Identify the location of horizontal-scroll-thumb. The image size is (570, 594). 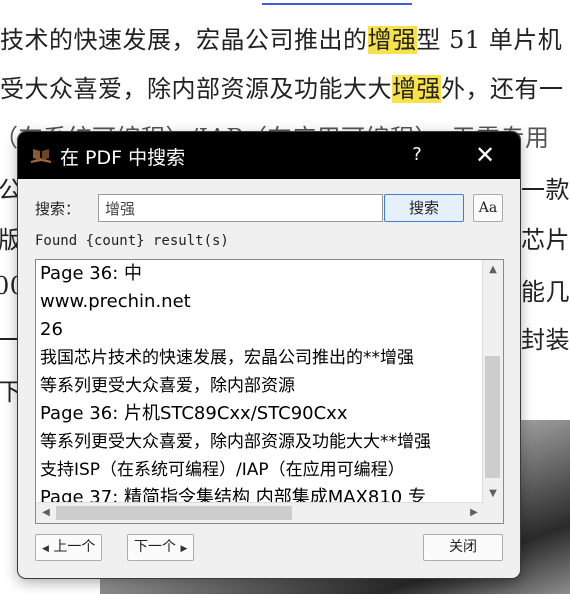
(174, 513).